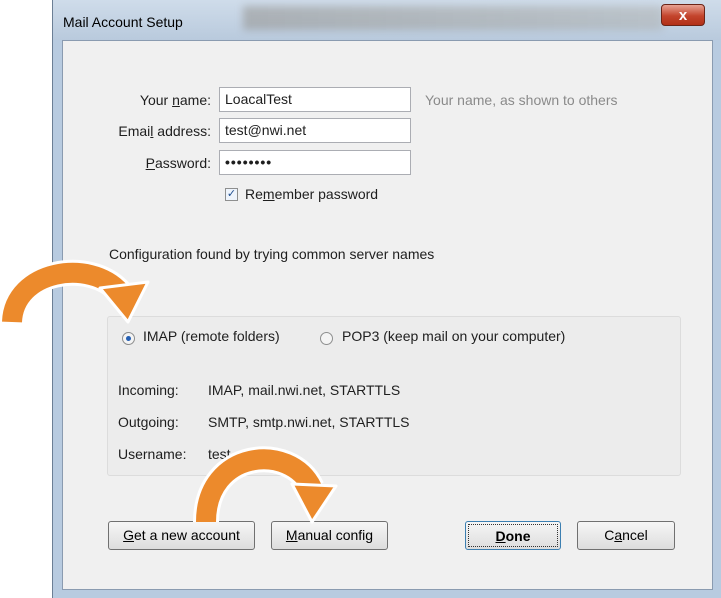 The image size is (721, 598). What do you see at coordinates (315, 99) in the screenshot?
I see `name-field: LoacalTest` at bounding box center [315, 99].